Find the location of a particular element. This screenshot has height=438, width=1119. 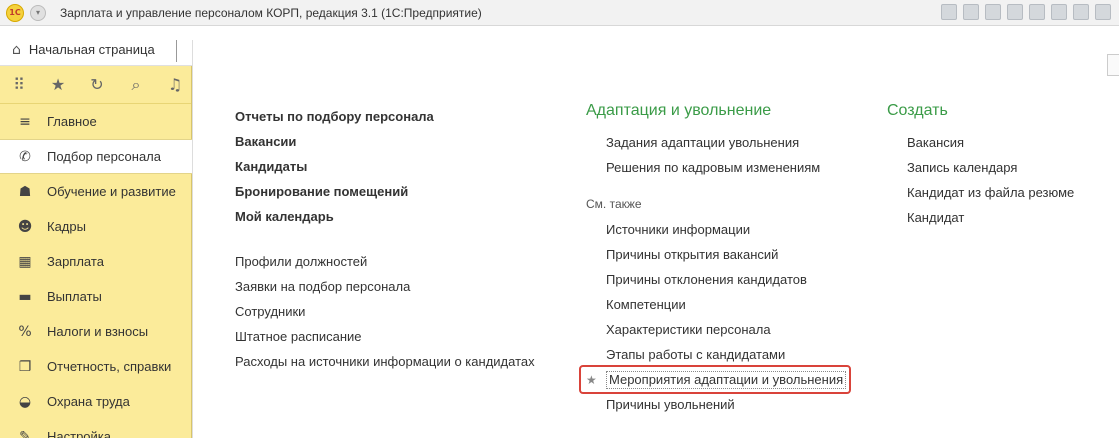

link-hr-decisions: Решения по кадровым изменениям is located at coordinates (716, 167).